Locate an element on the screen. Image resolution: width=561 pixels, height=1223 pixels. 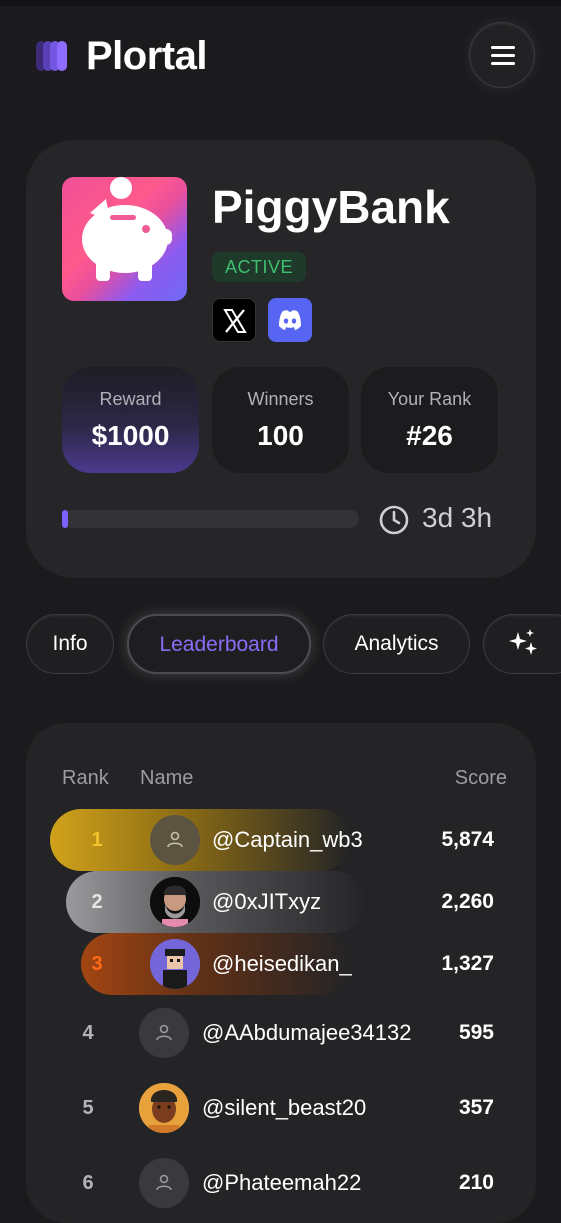
username: @Phateemah22 is located at coordinates (282, 1182).